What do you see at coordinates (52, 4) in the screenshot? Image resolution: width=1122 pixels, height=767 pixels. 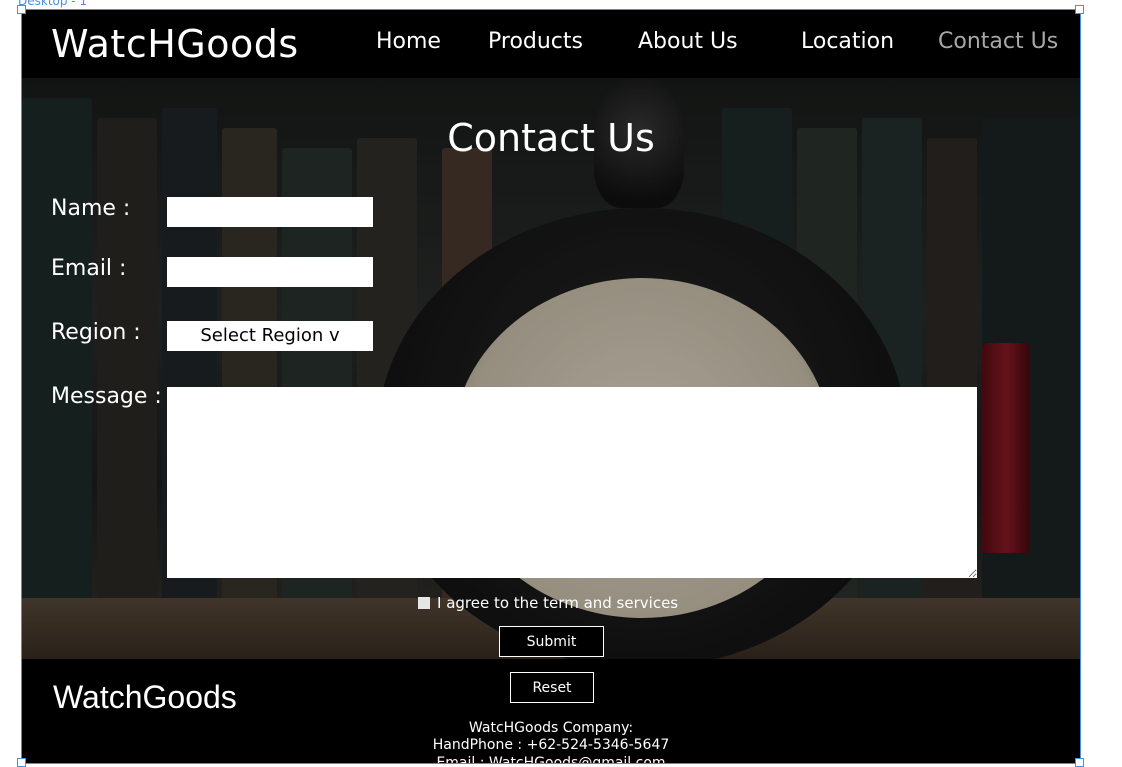 I see `frame-label: Desktop - 1` at bounding box center [52, 4].